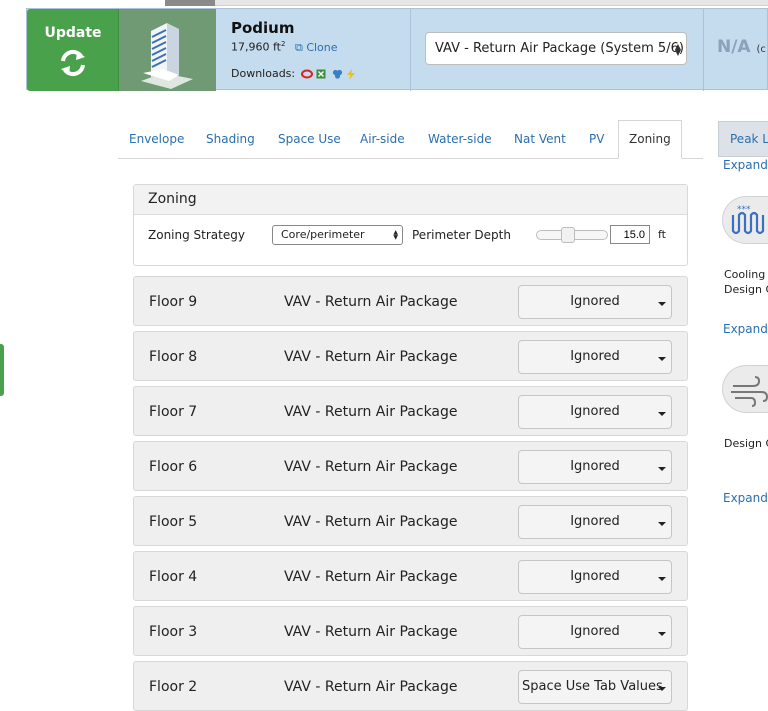 The height and width of the screenshot is (711, 768). What do you see at coordinates (298, 47) in the screenshot?
I see `copy-icon: ⧉` at bounding box center [298, 47].